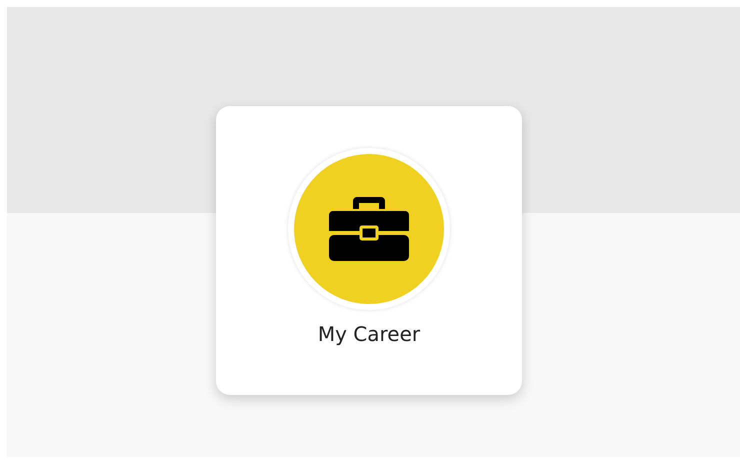 This screenshot has height=460, width=740. What do you see at coordinates (369, 229) in the screenshot?
I see `briefcase-icon` at bounding box center [369, 229].